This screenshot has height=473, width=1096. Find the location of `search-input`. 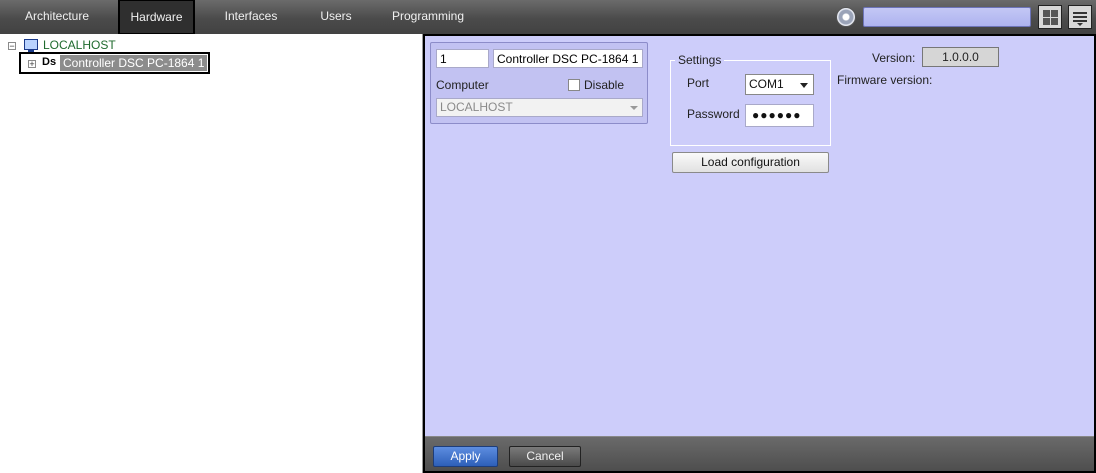

search-input is located at coordinates (947, 17).